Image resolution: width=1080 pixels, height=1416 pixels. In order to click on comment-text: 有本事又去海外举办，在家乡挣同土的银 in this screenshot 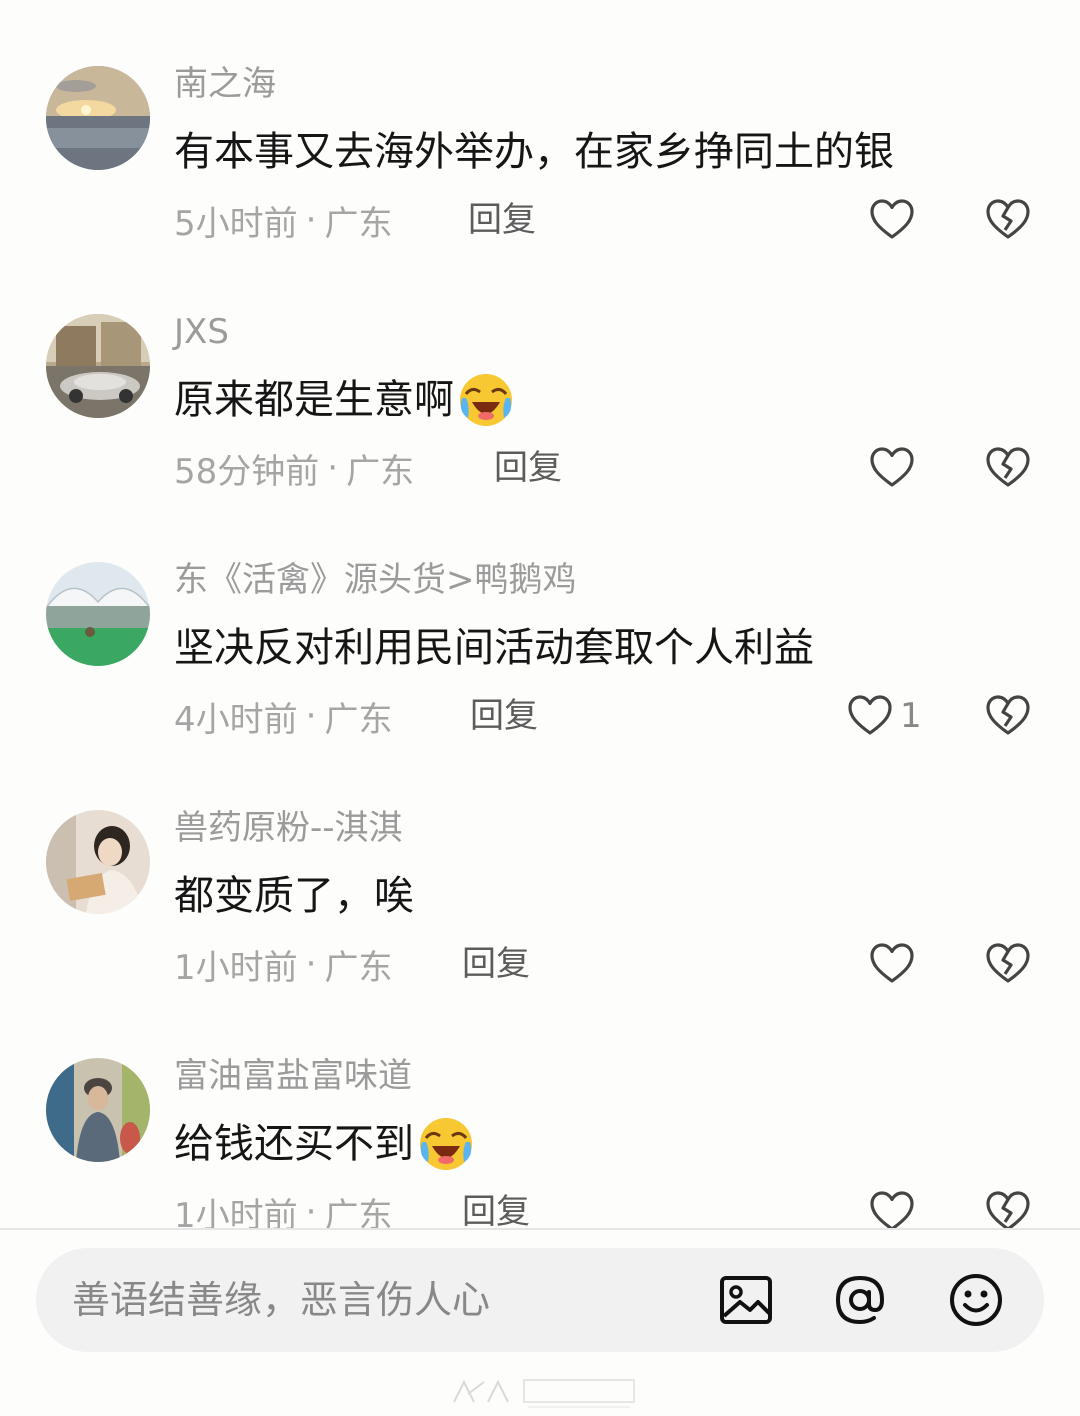, I will do `click(534, 152)`.